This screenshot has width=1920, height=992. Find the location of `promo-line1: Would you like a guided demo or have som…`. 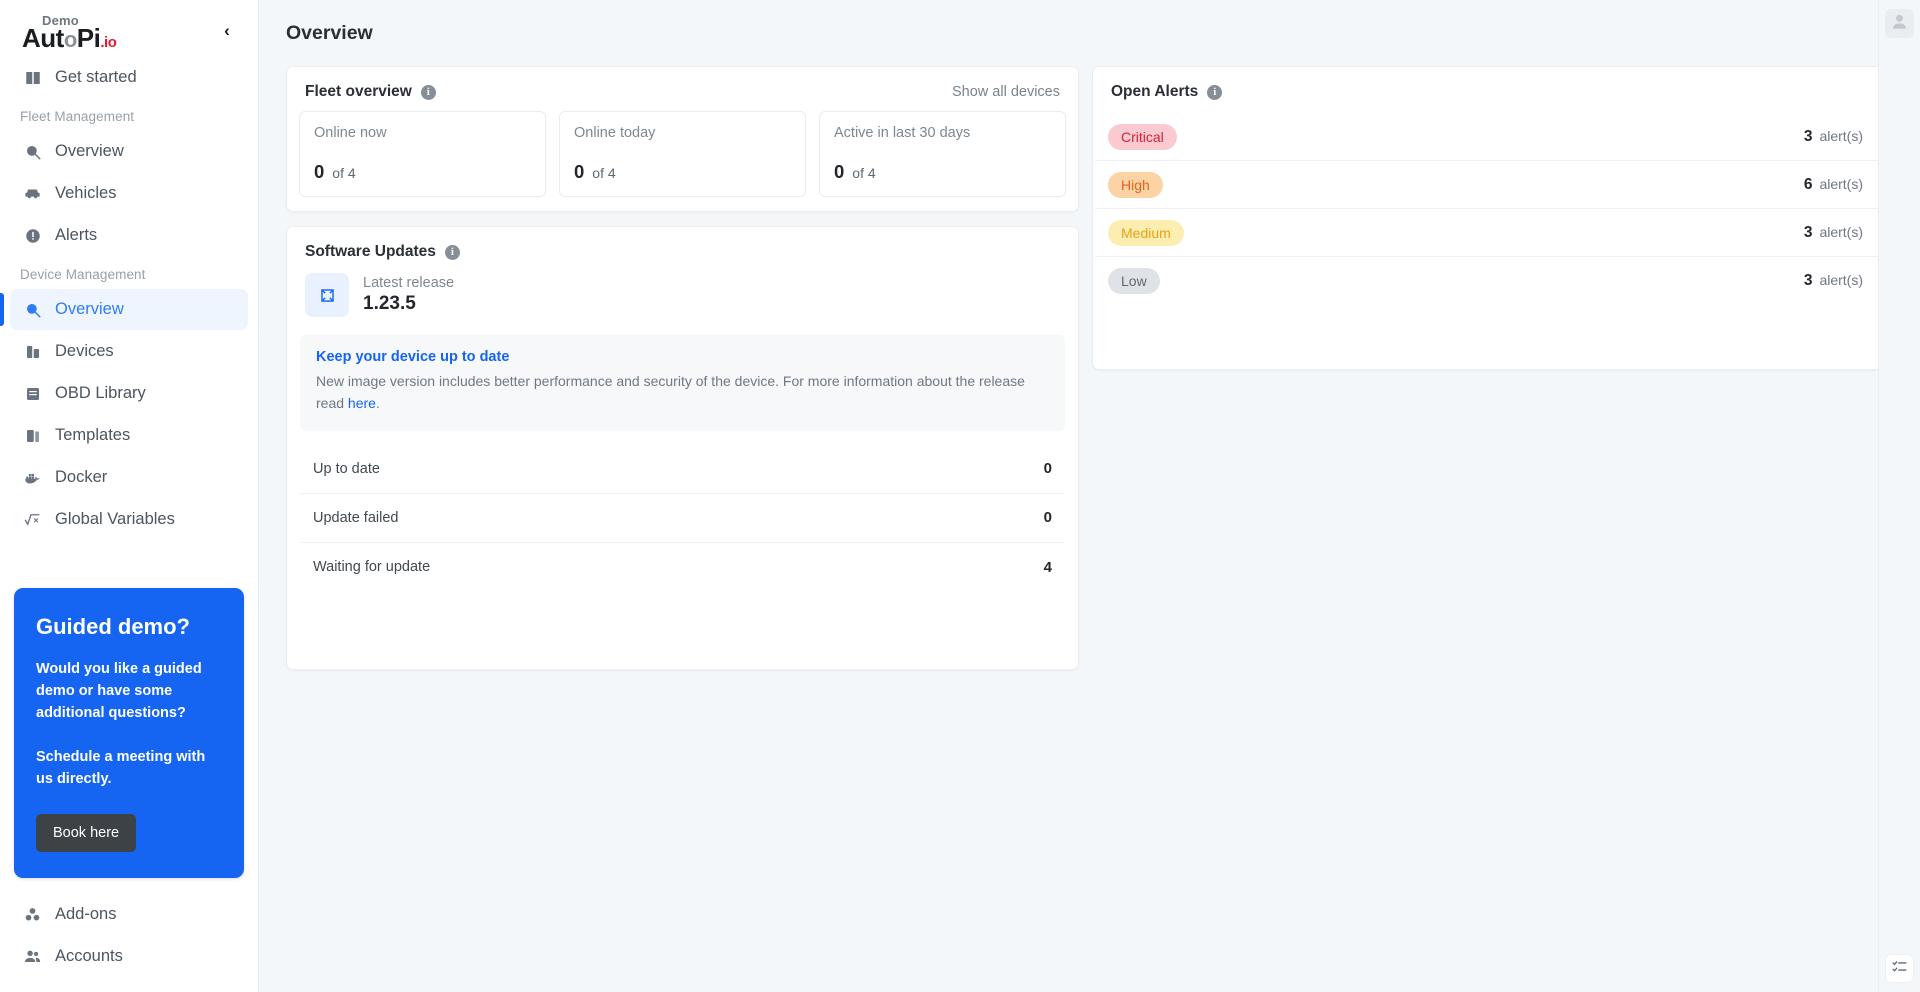

promo-line1: Would you like a guided demo or have som… is located at coordinates (119, 691).